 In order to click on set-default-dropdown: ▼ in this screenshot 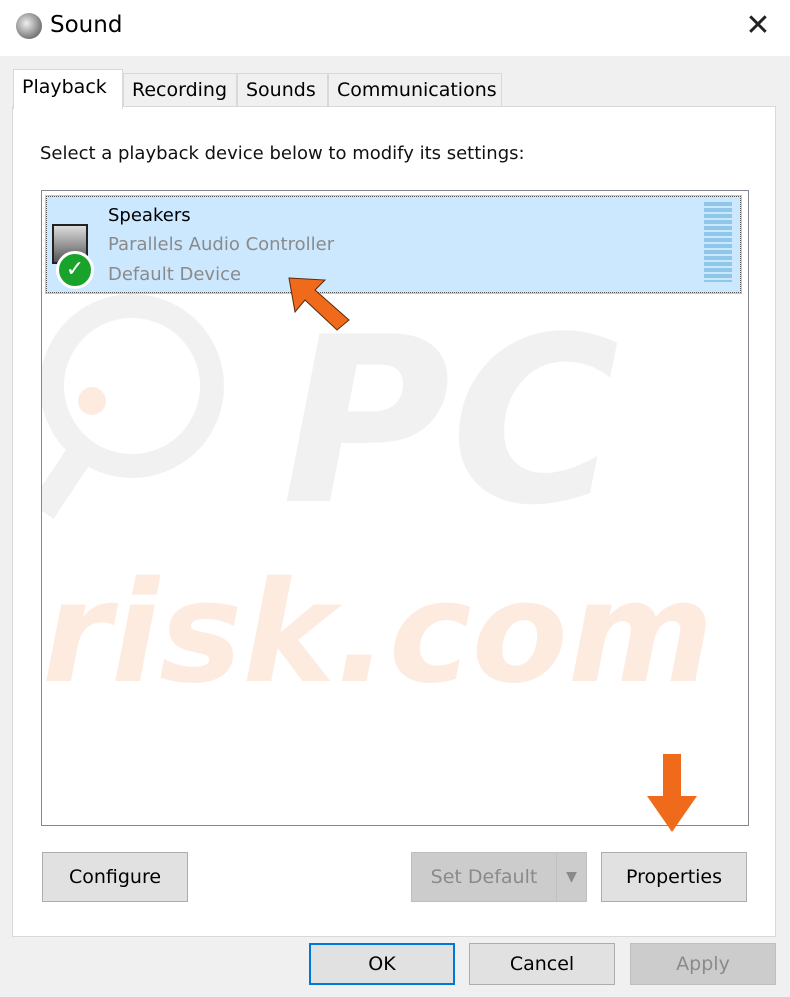, I will do `click(571, 877)`.